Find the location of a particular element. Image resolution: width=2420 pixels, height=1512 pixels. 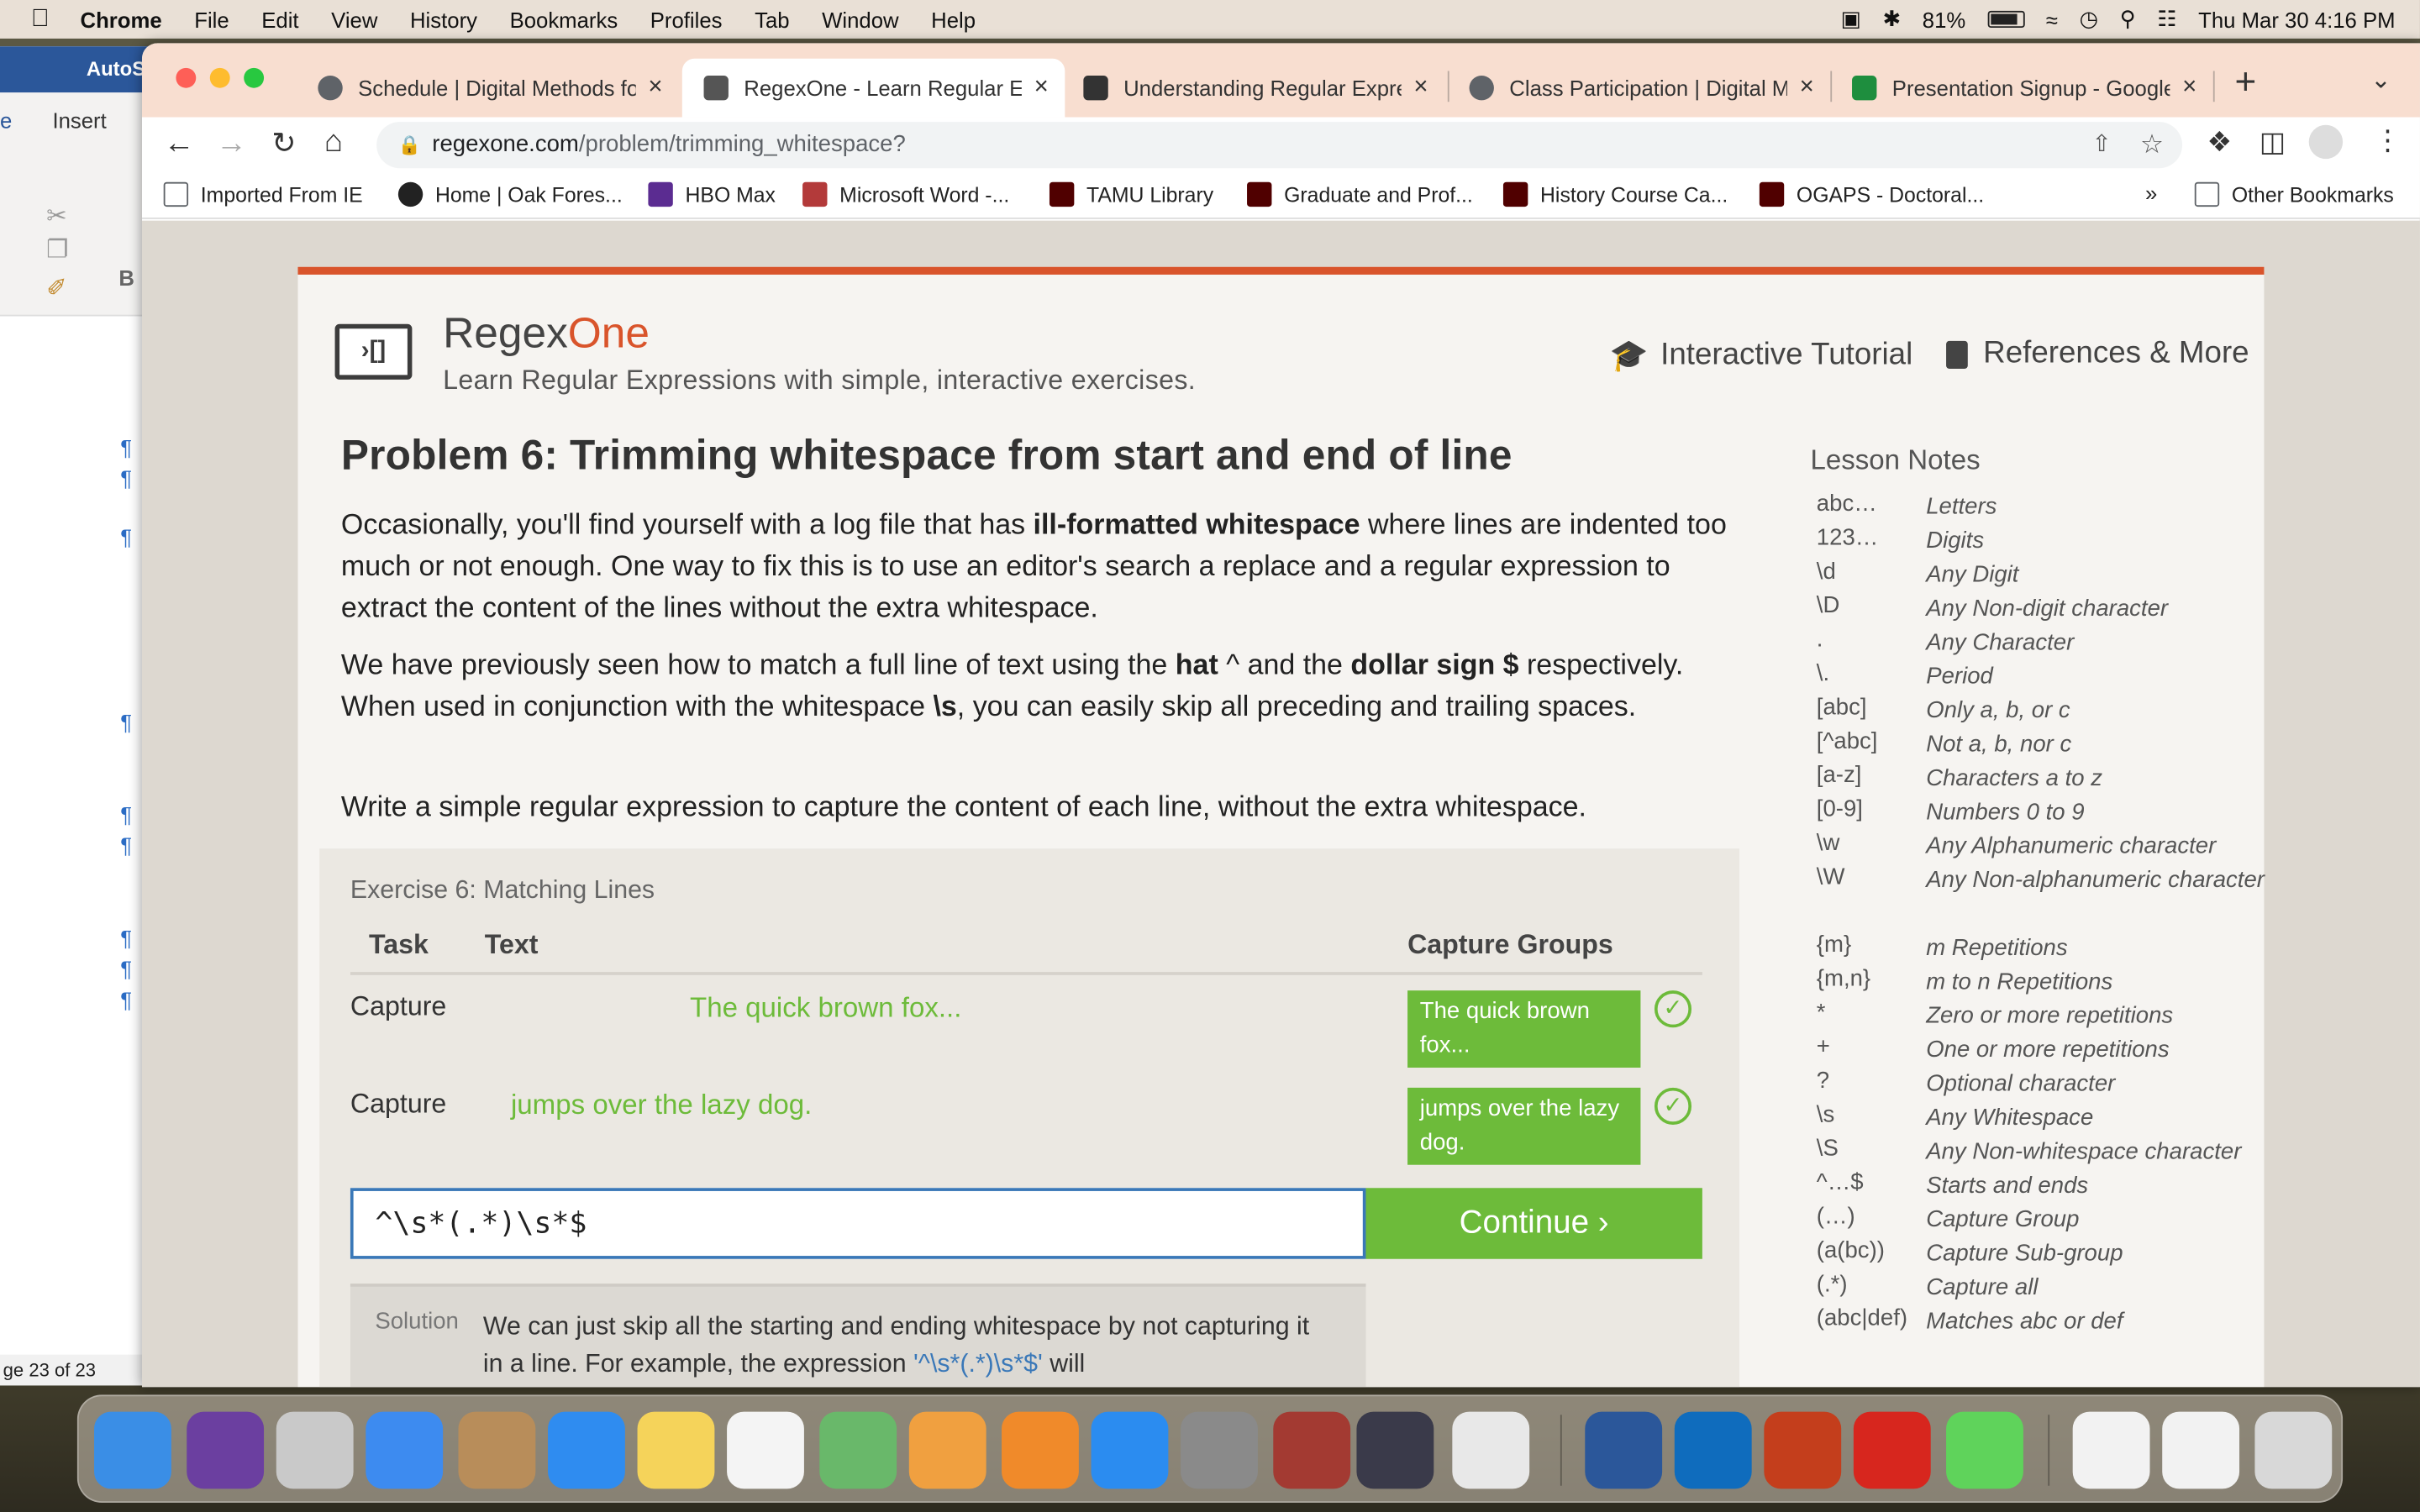

display-status-icon: ▣ is located at coordinates (1851, 19).